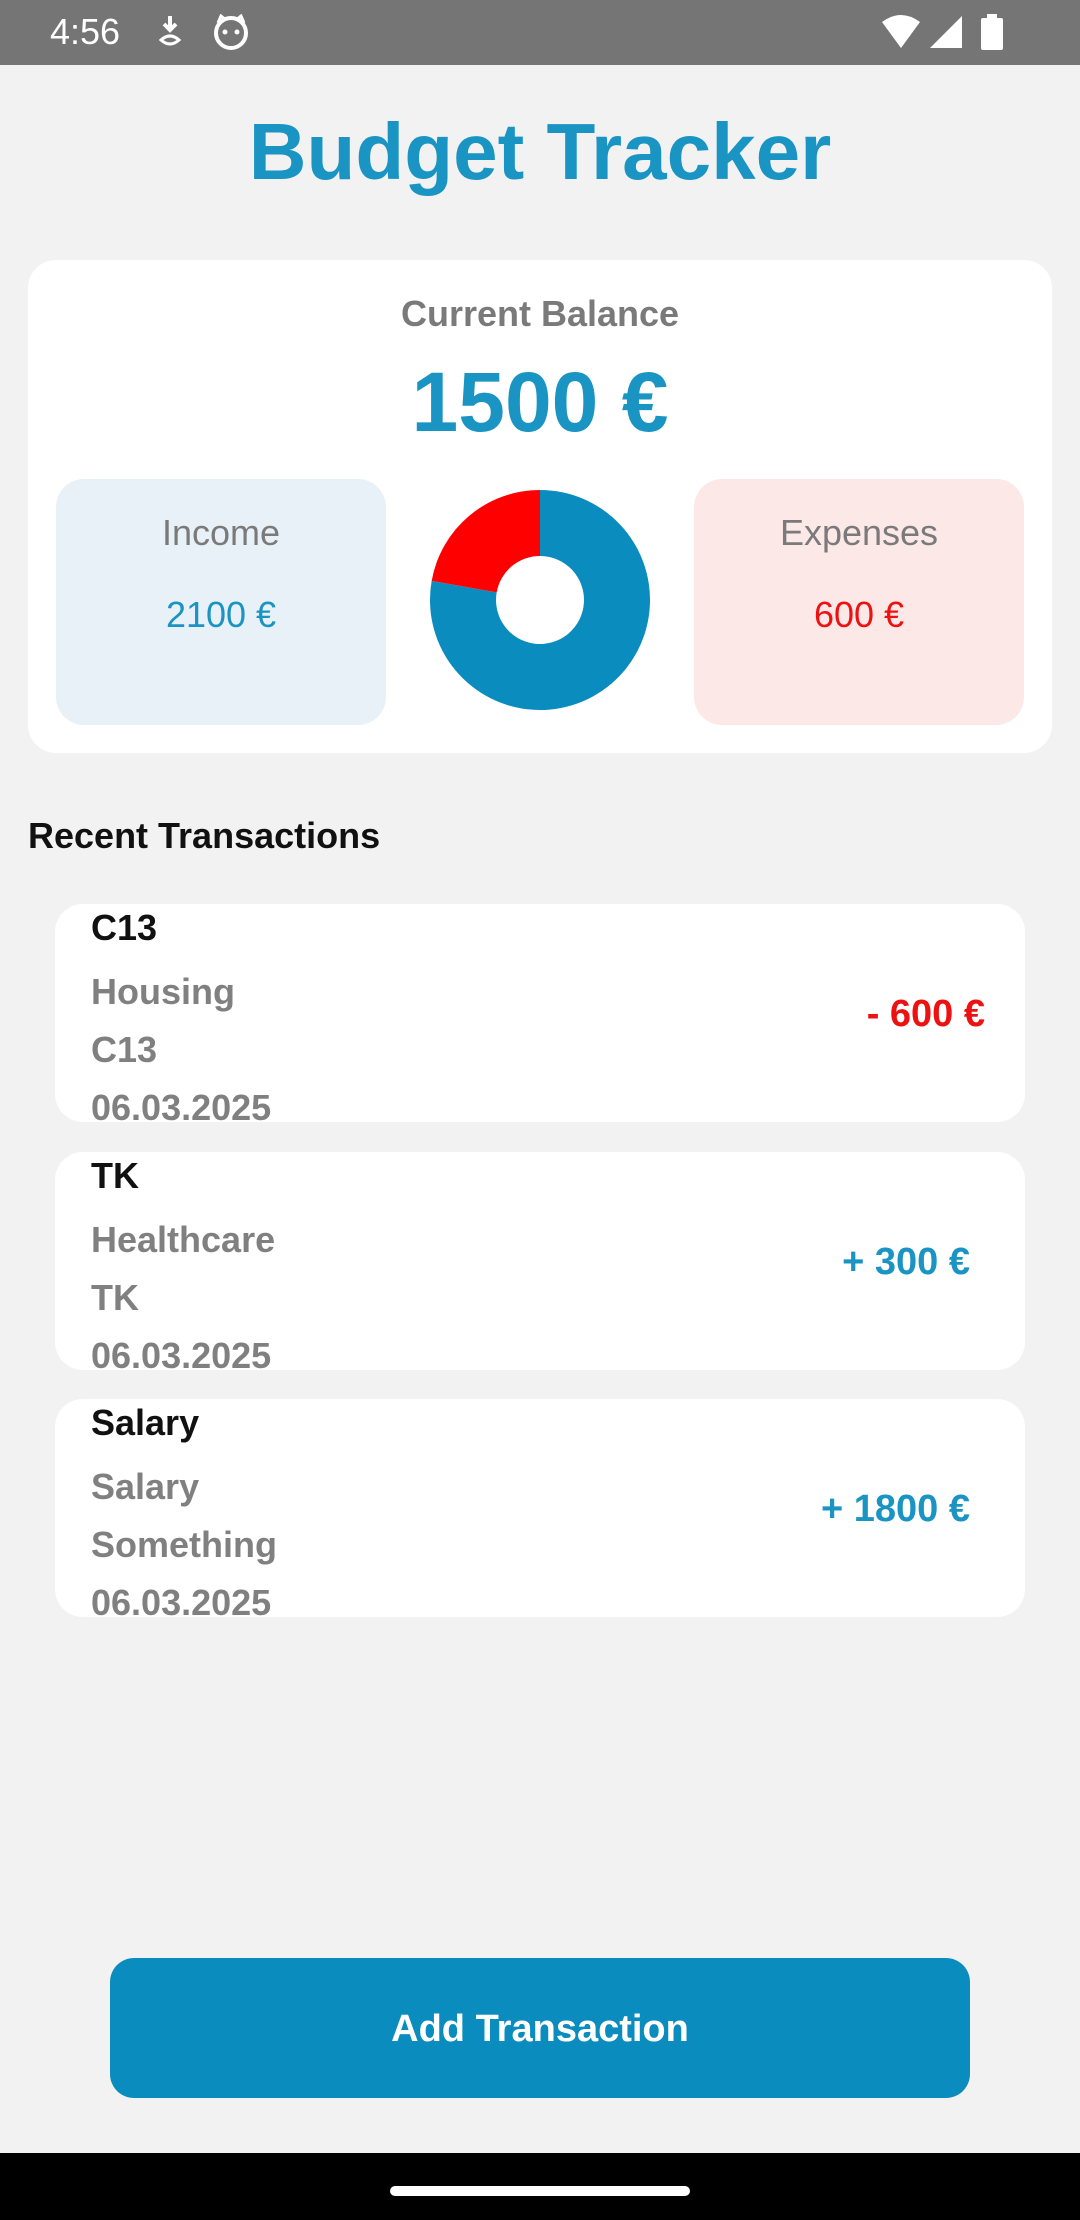  Describe the element at coordinates (901, 34) in the screenshot. I see `wifi-icon` at that location.